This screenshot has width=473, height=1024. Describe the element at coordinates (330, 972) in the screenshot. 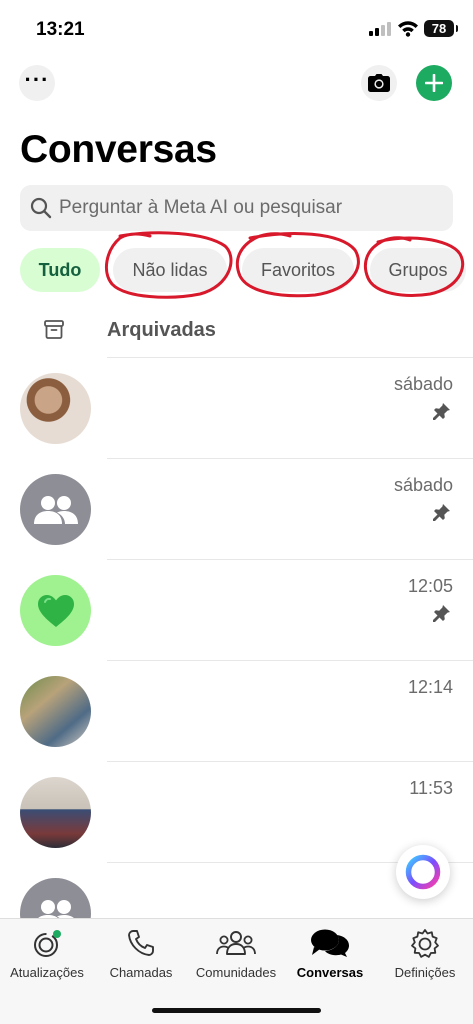

I see `tab-label: Conversas` at that location.